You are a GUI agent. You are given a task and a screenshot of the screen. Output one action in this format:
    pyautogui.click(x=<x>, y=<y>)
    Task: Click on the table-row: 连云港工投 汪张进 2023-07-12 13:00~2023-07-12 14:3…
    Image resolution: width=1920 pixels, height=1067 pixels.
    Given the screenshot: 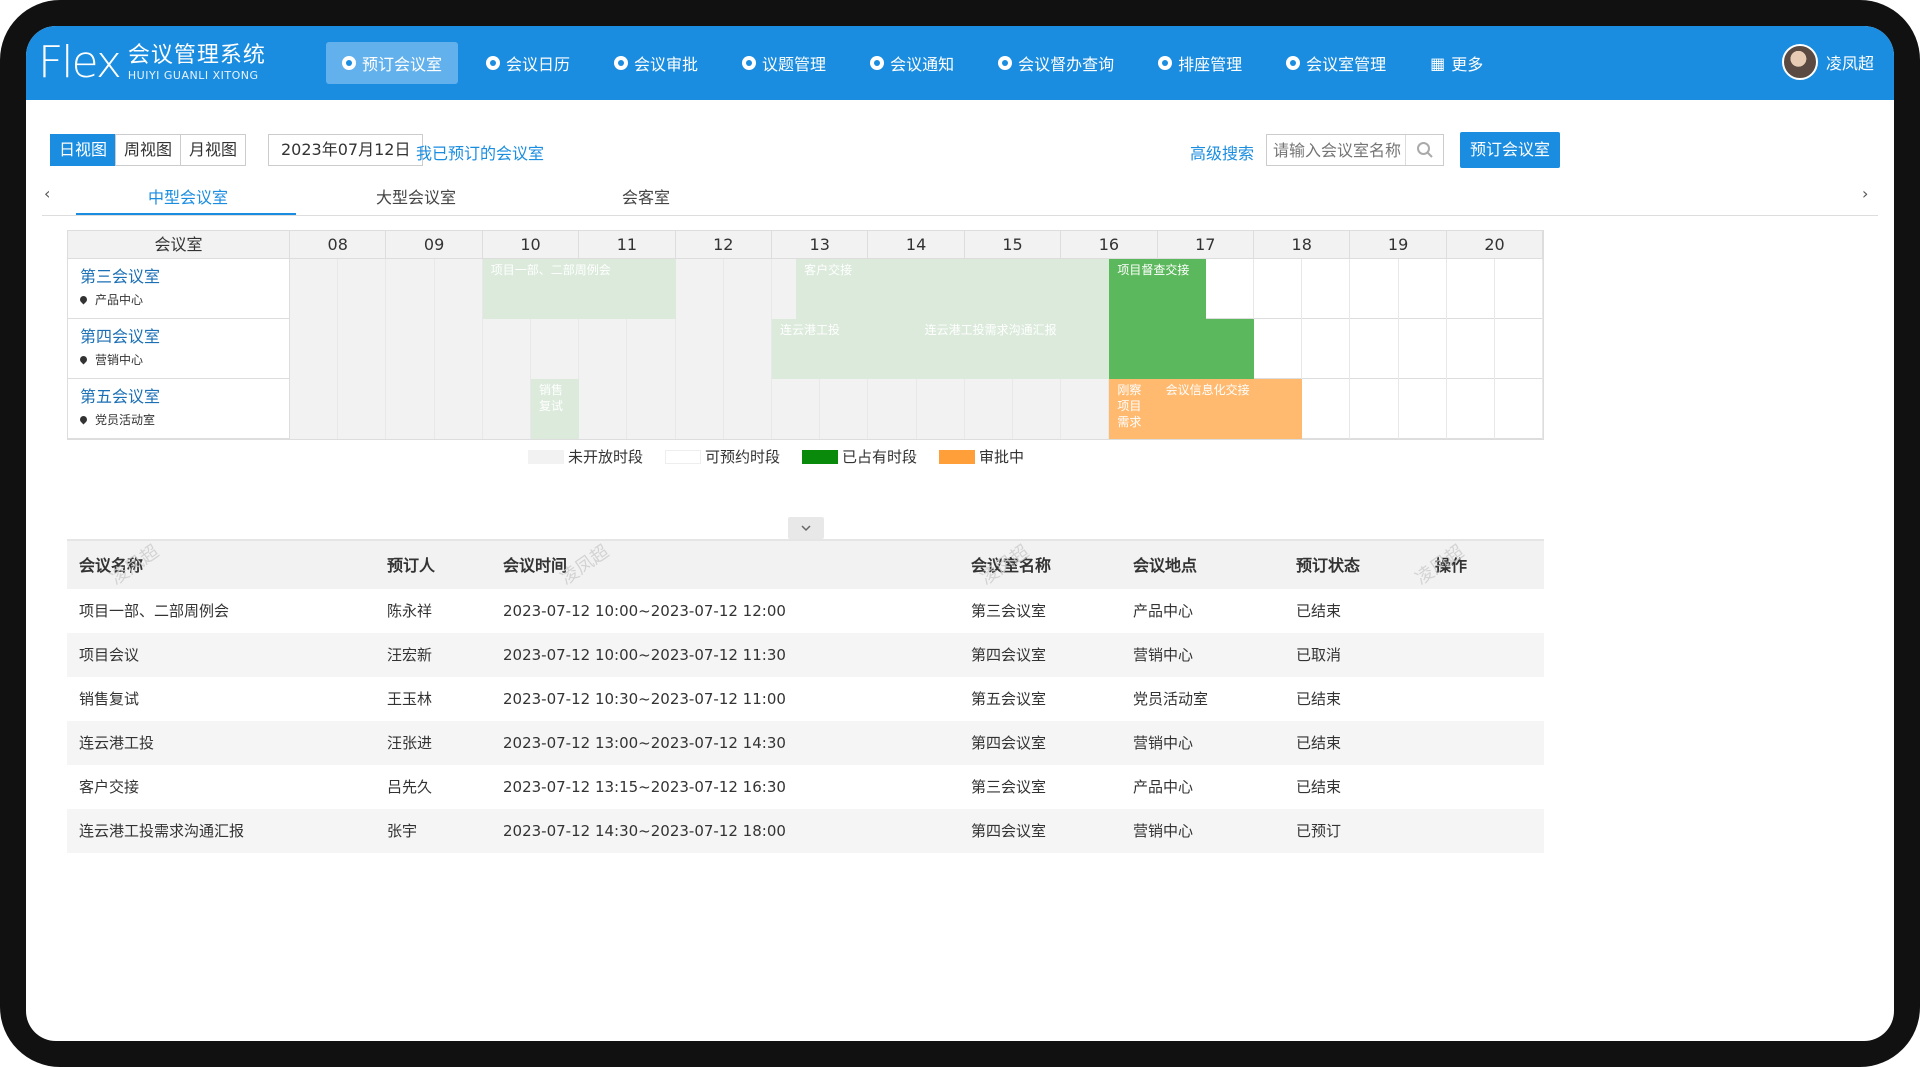 What is the action you would take?
    pyautogui.click(x=805, y=743)
    